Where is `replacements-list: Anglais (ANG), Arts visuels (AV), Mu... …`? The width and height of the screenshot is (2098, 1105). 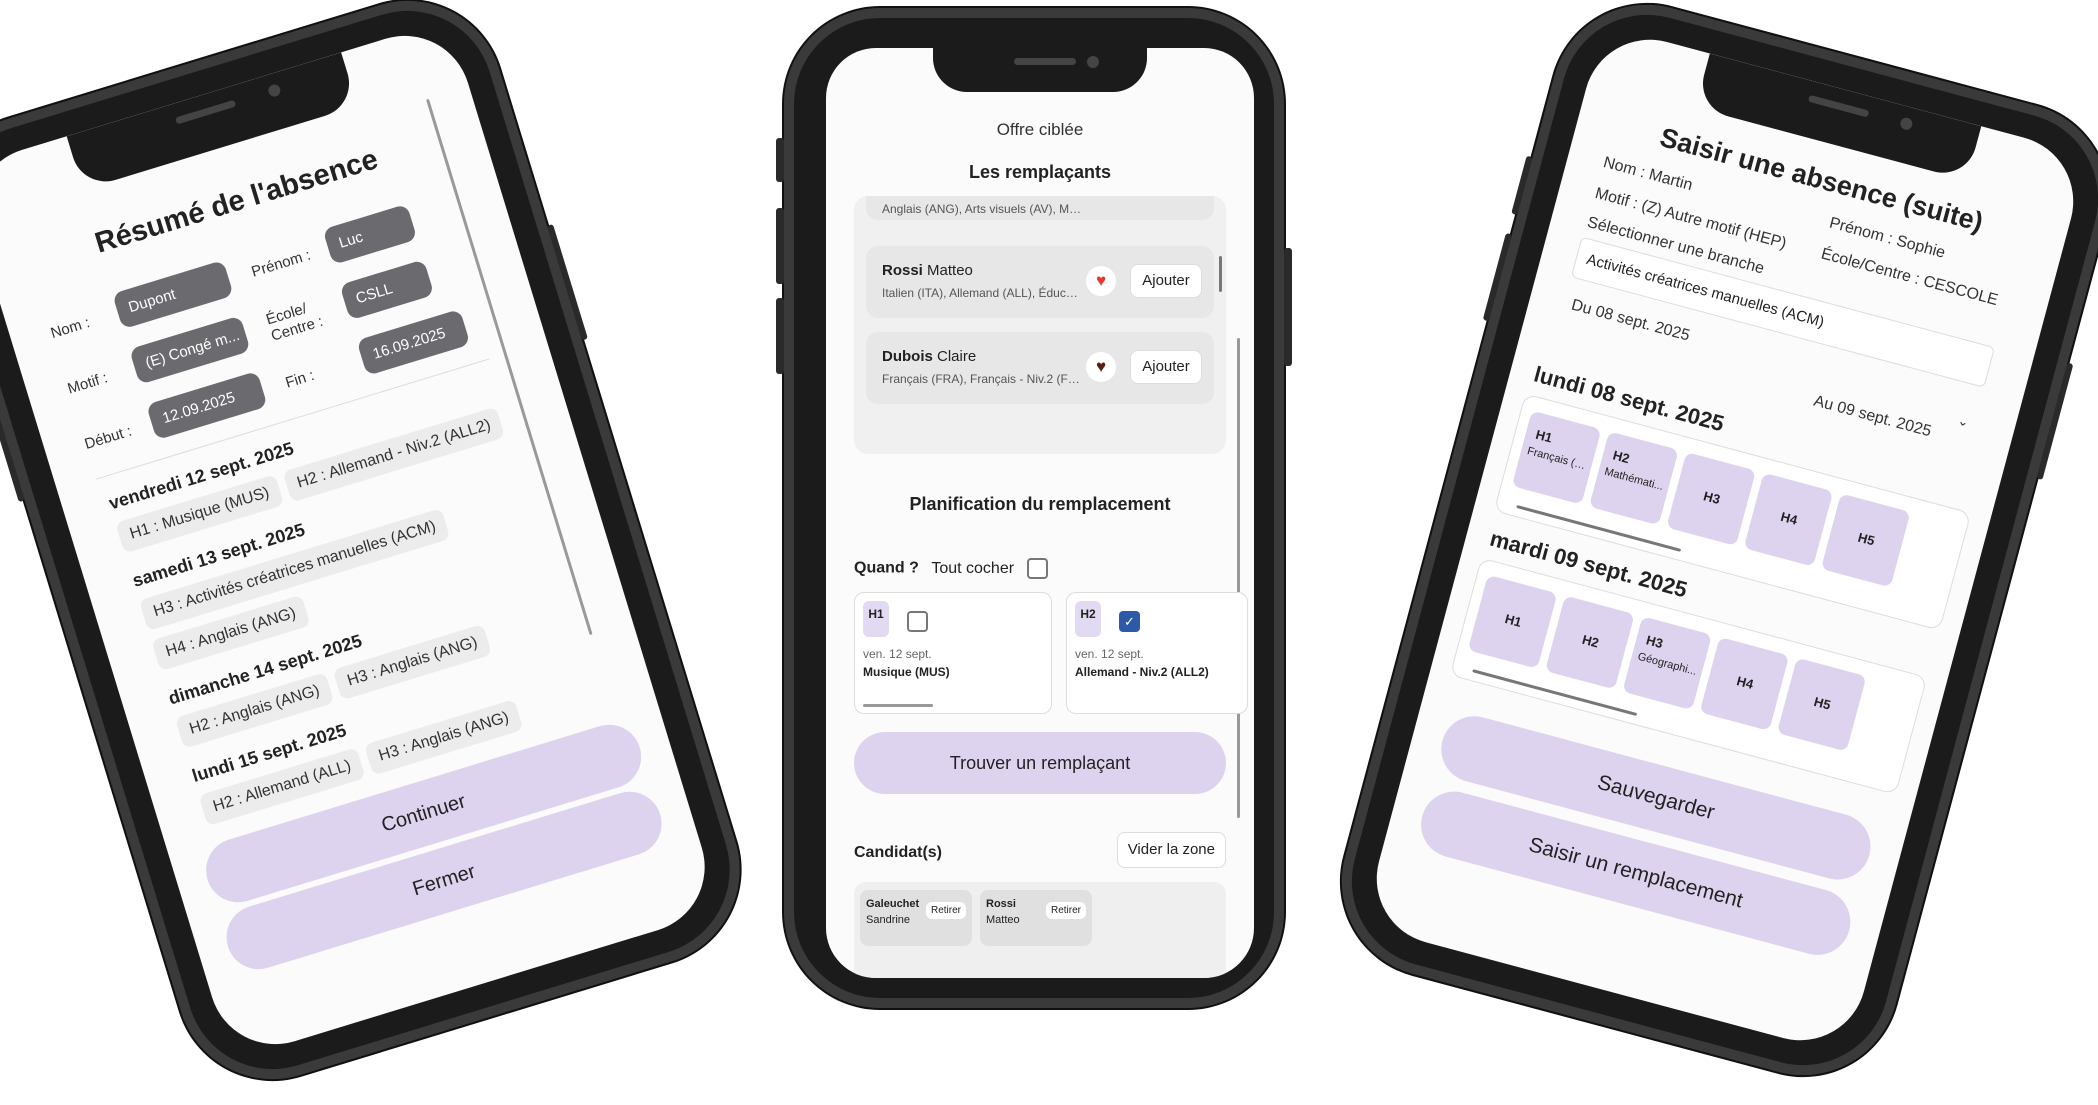
replacements-list: Anglais (ANG), Arts visuels (AV), Mu... … is located at coordinates (1040, 325).